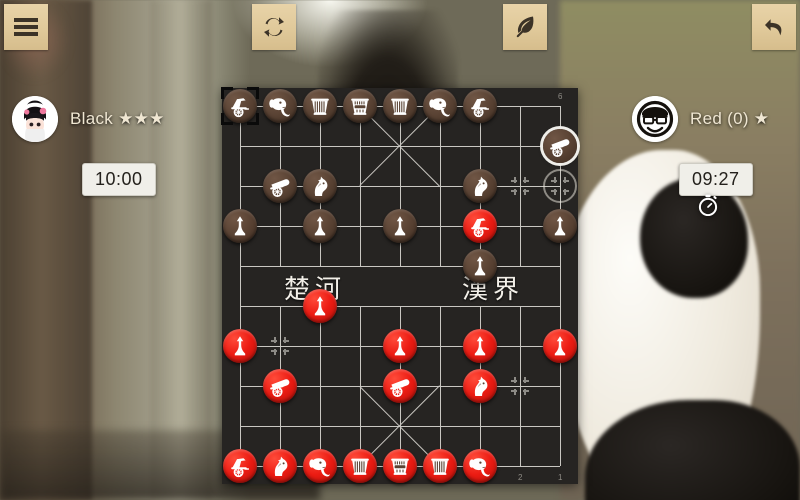 Image resolution: width=800 pixels, height=500 pixels. I want to click on piece-black-general, so click(360, 106).